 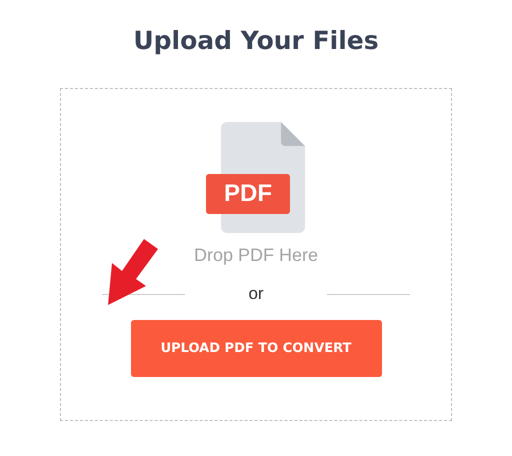 What do you see at coordinates (256, 294) in the screenshot?
I see `separator-text: or` at bounding box center [256, 294].